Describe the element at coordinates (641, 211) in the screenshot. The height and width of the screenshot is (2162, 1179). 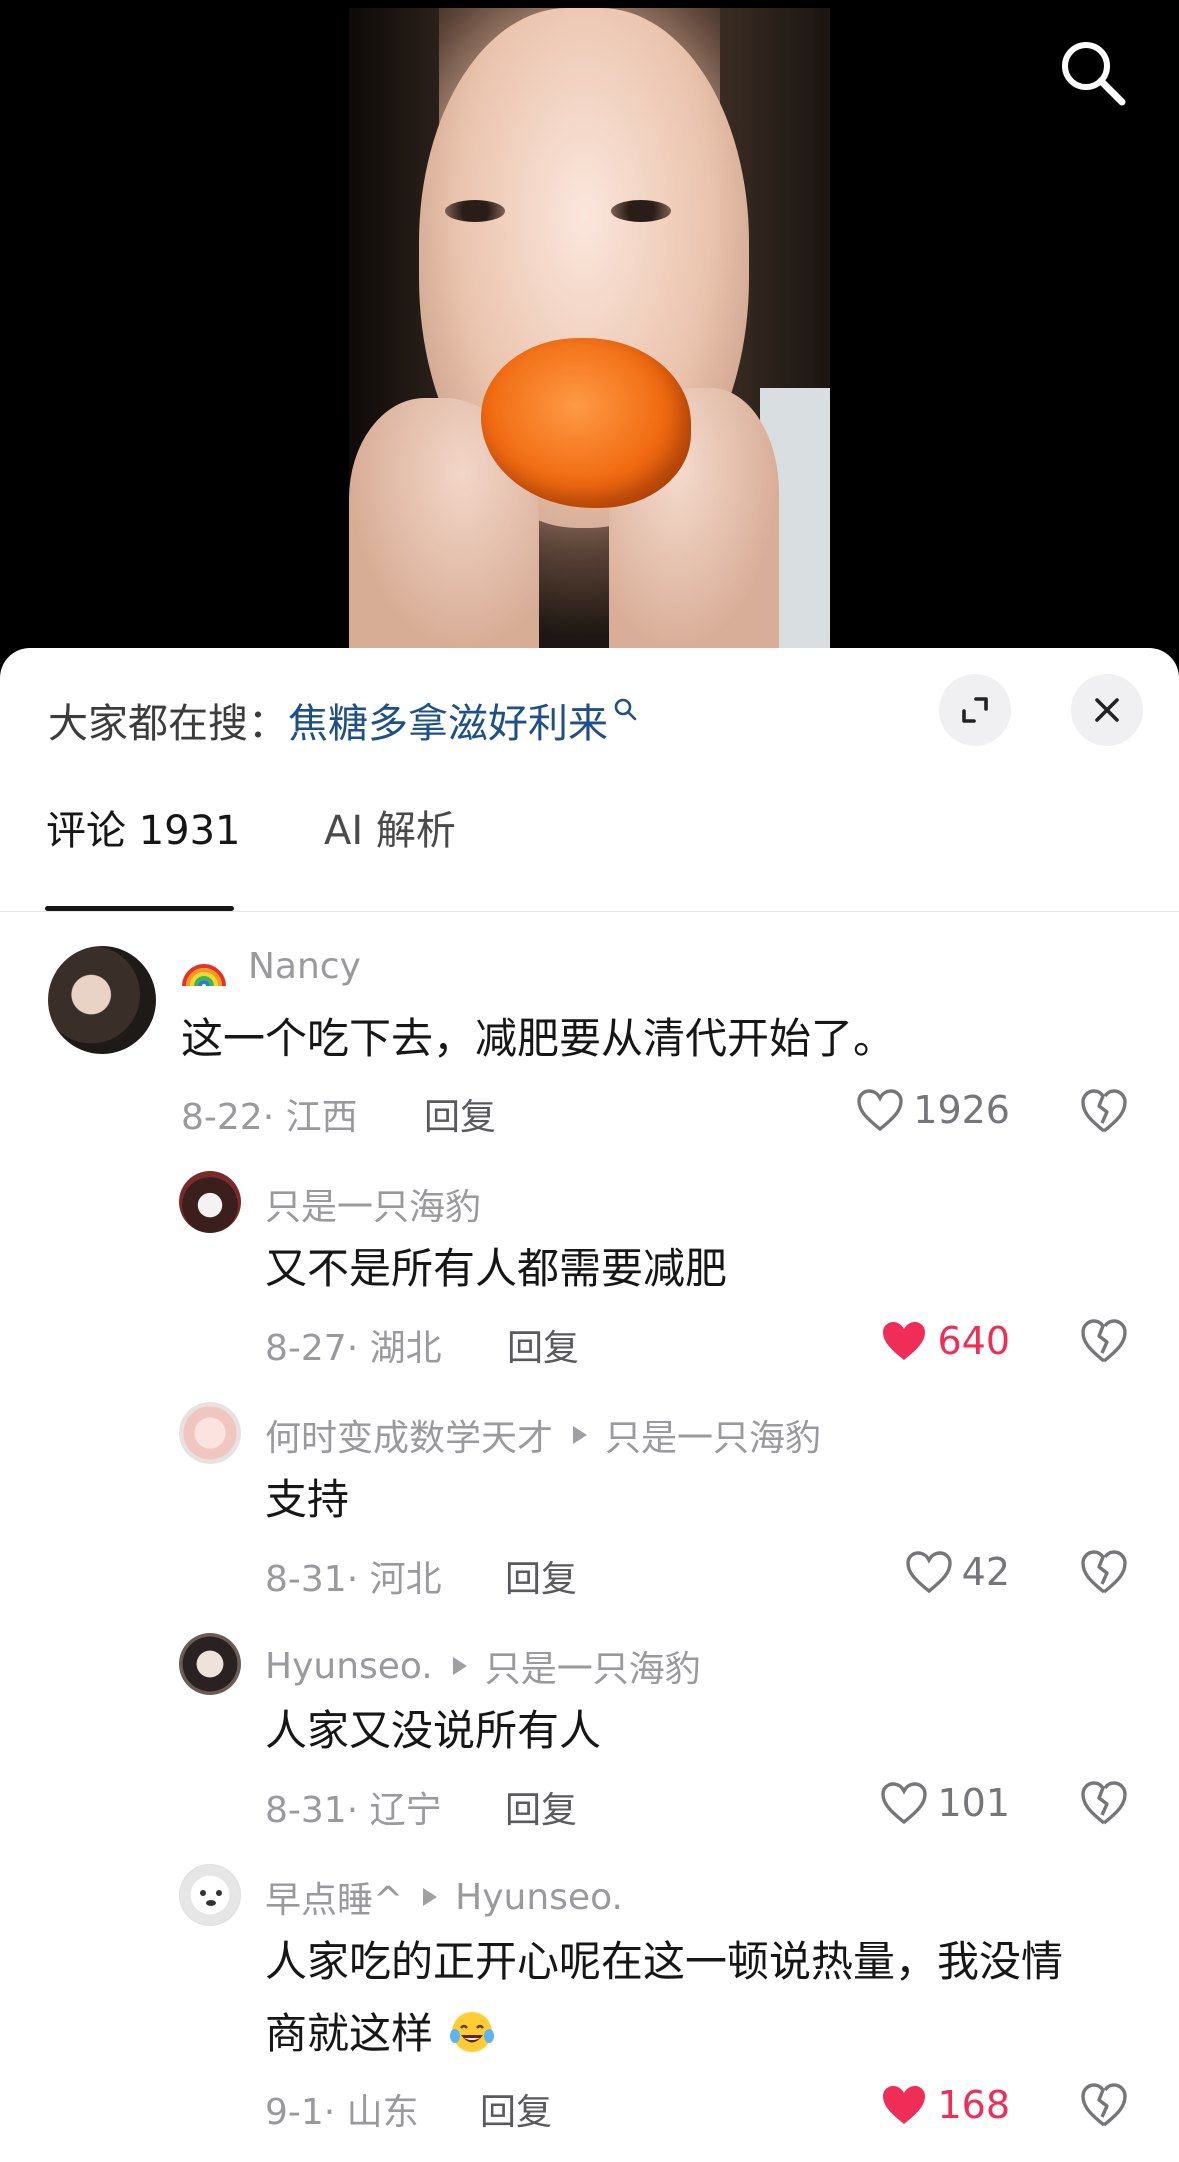
I see `video-eye-right` at that location.